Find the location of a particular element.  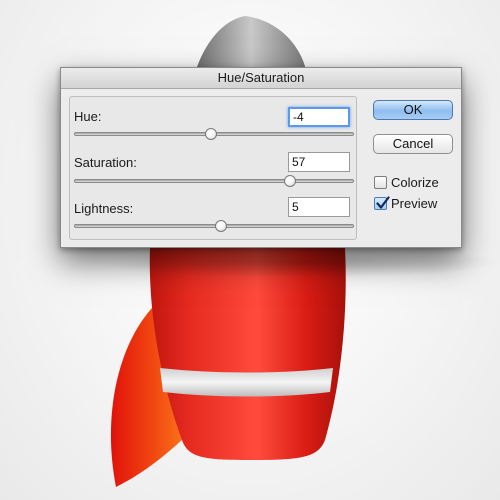

preview-label: Preview is located at coordinates (414, 203).